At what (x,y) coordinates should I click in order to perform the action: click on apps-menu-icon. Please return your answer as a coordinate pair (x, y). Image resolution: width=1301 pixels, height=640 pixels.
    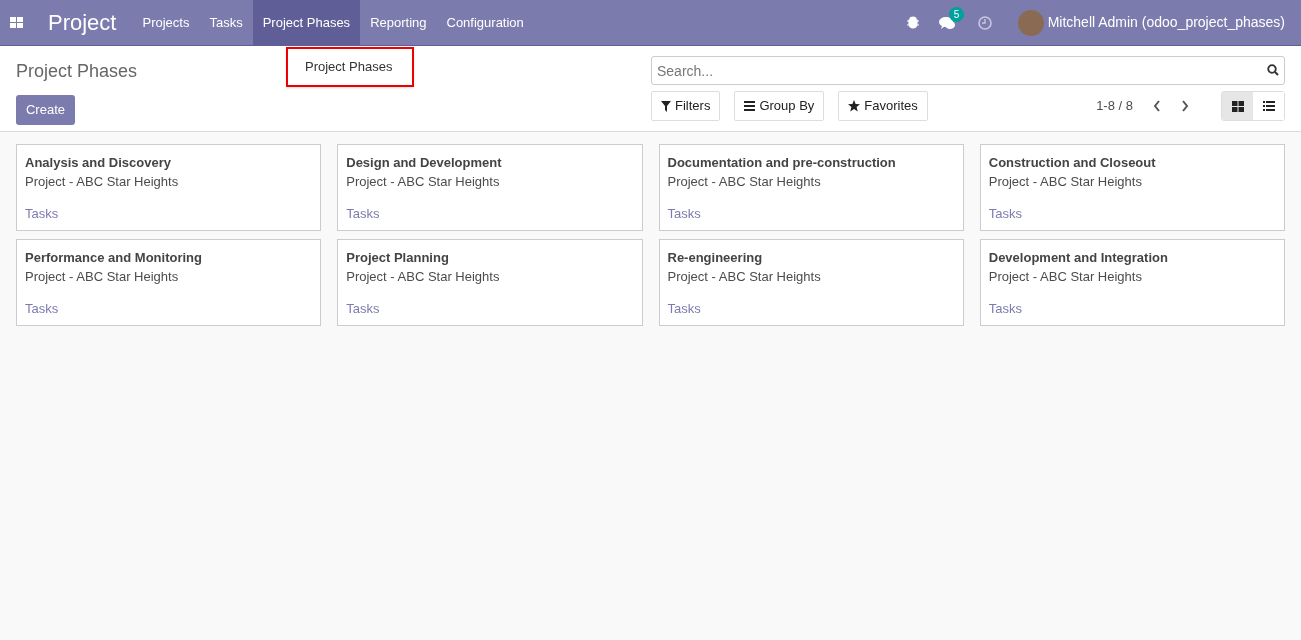
    Looking at the image, I should click on (16, 22).